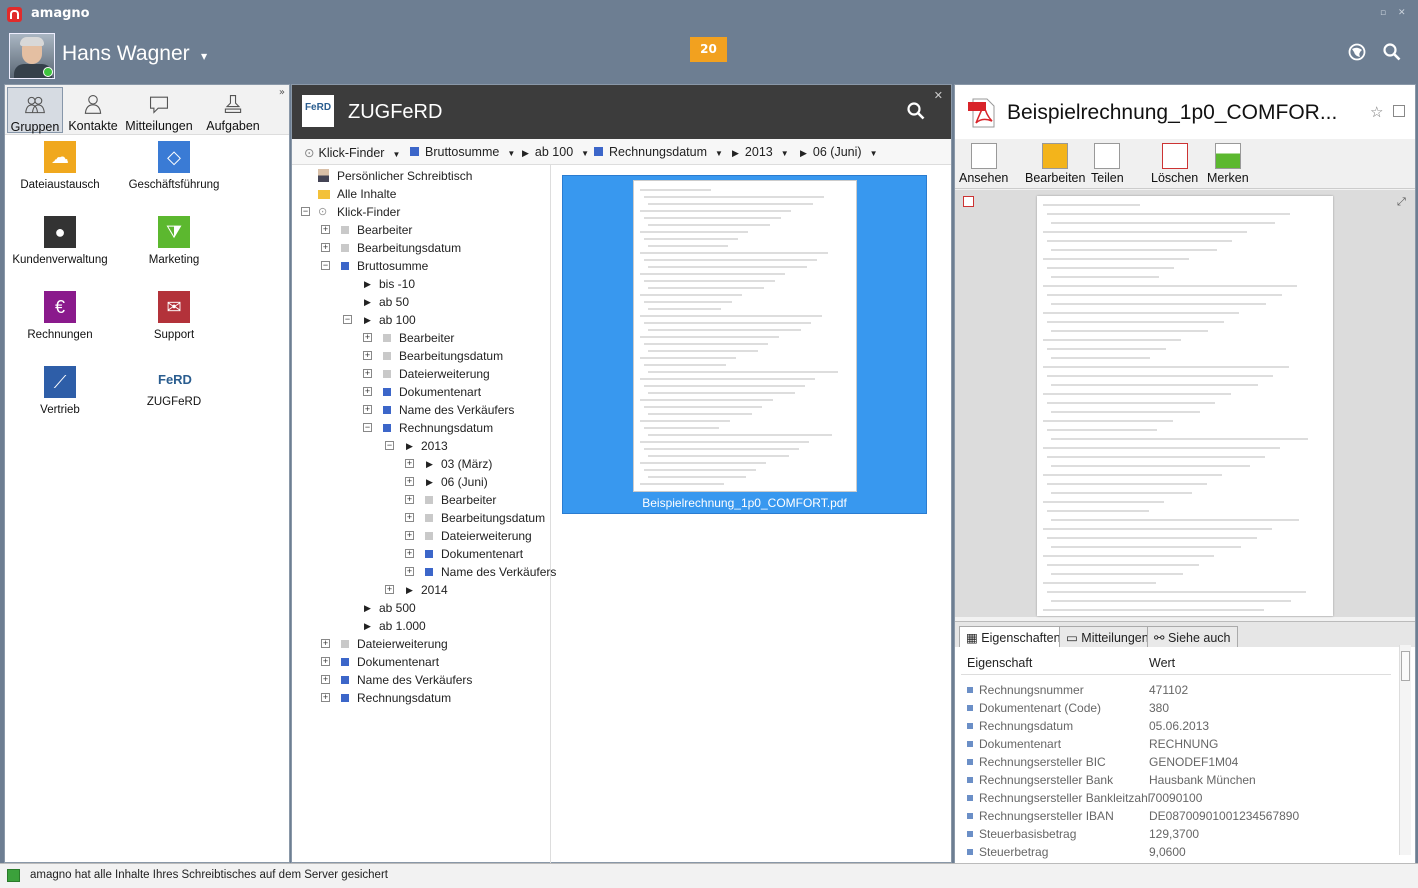  I want to click on ansehen-button: Ansehen, so click(983, 164).